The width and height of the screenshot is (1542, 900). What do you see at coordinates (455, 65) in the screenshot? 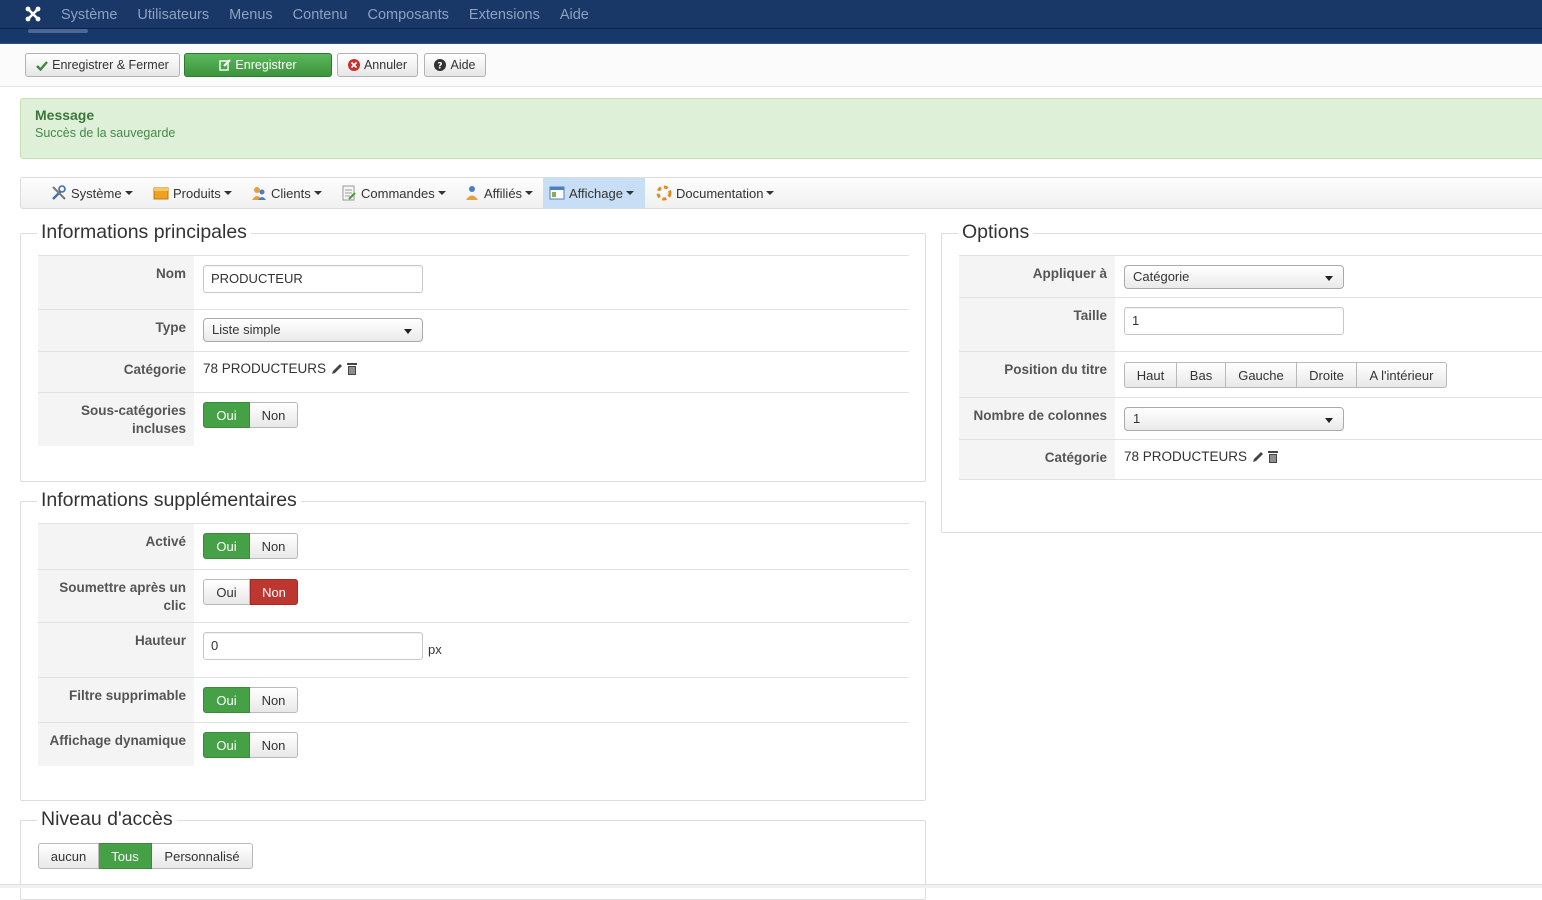
I see `help-button: ? Aide` at bounding box center [455, 65].